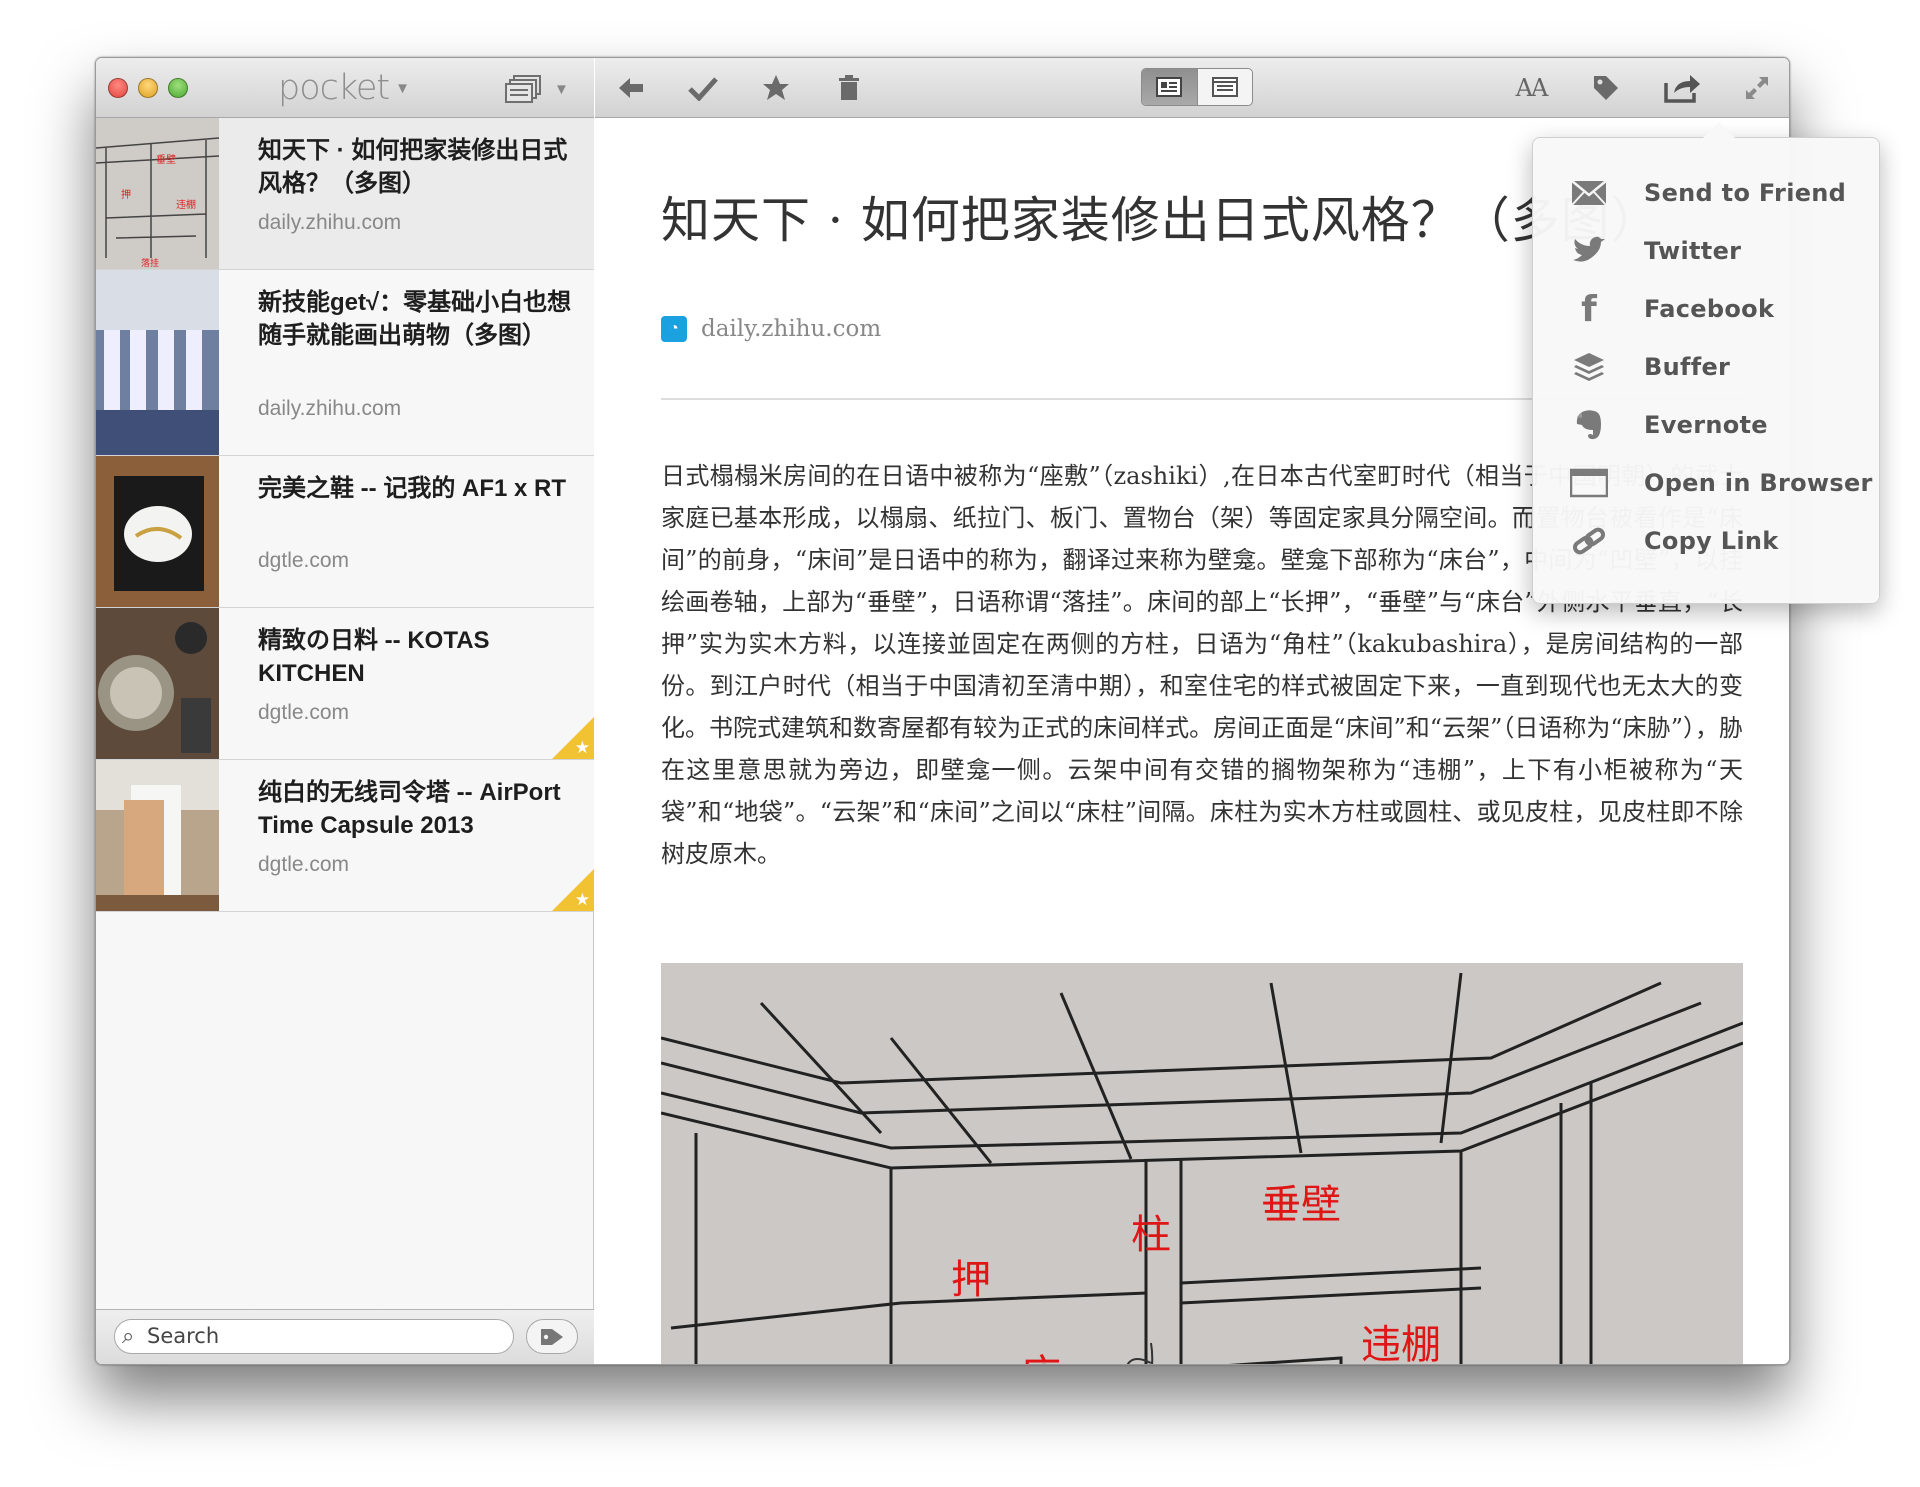 The height and width of the screenshot is (1487, 1920). I want to click on article-source: ◔ daily.zhihu.com, so click(771, 329).